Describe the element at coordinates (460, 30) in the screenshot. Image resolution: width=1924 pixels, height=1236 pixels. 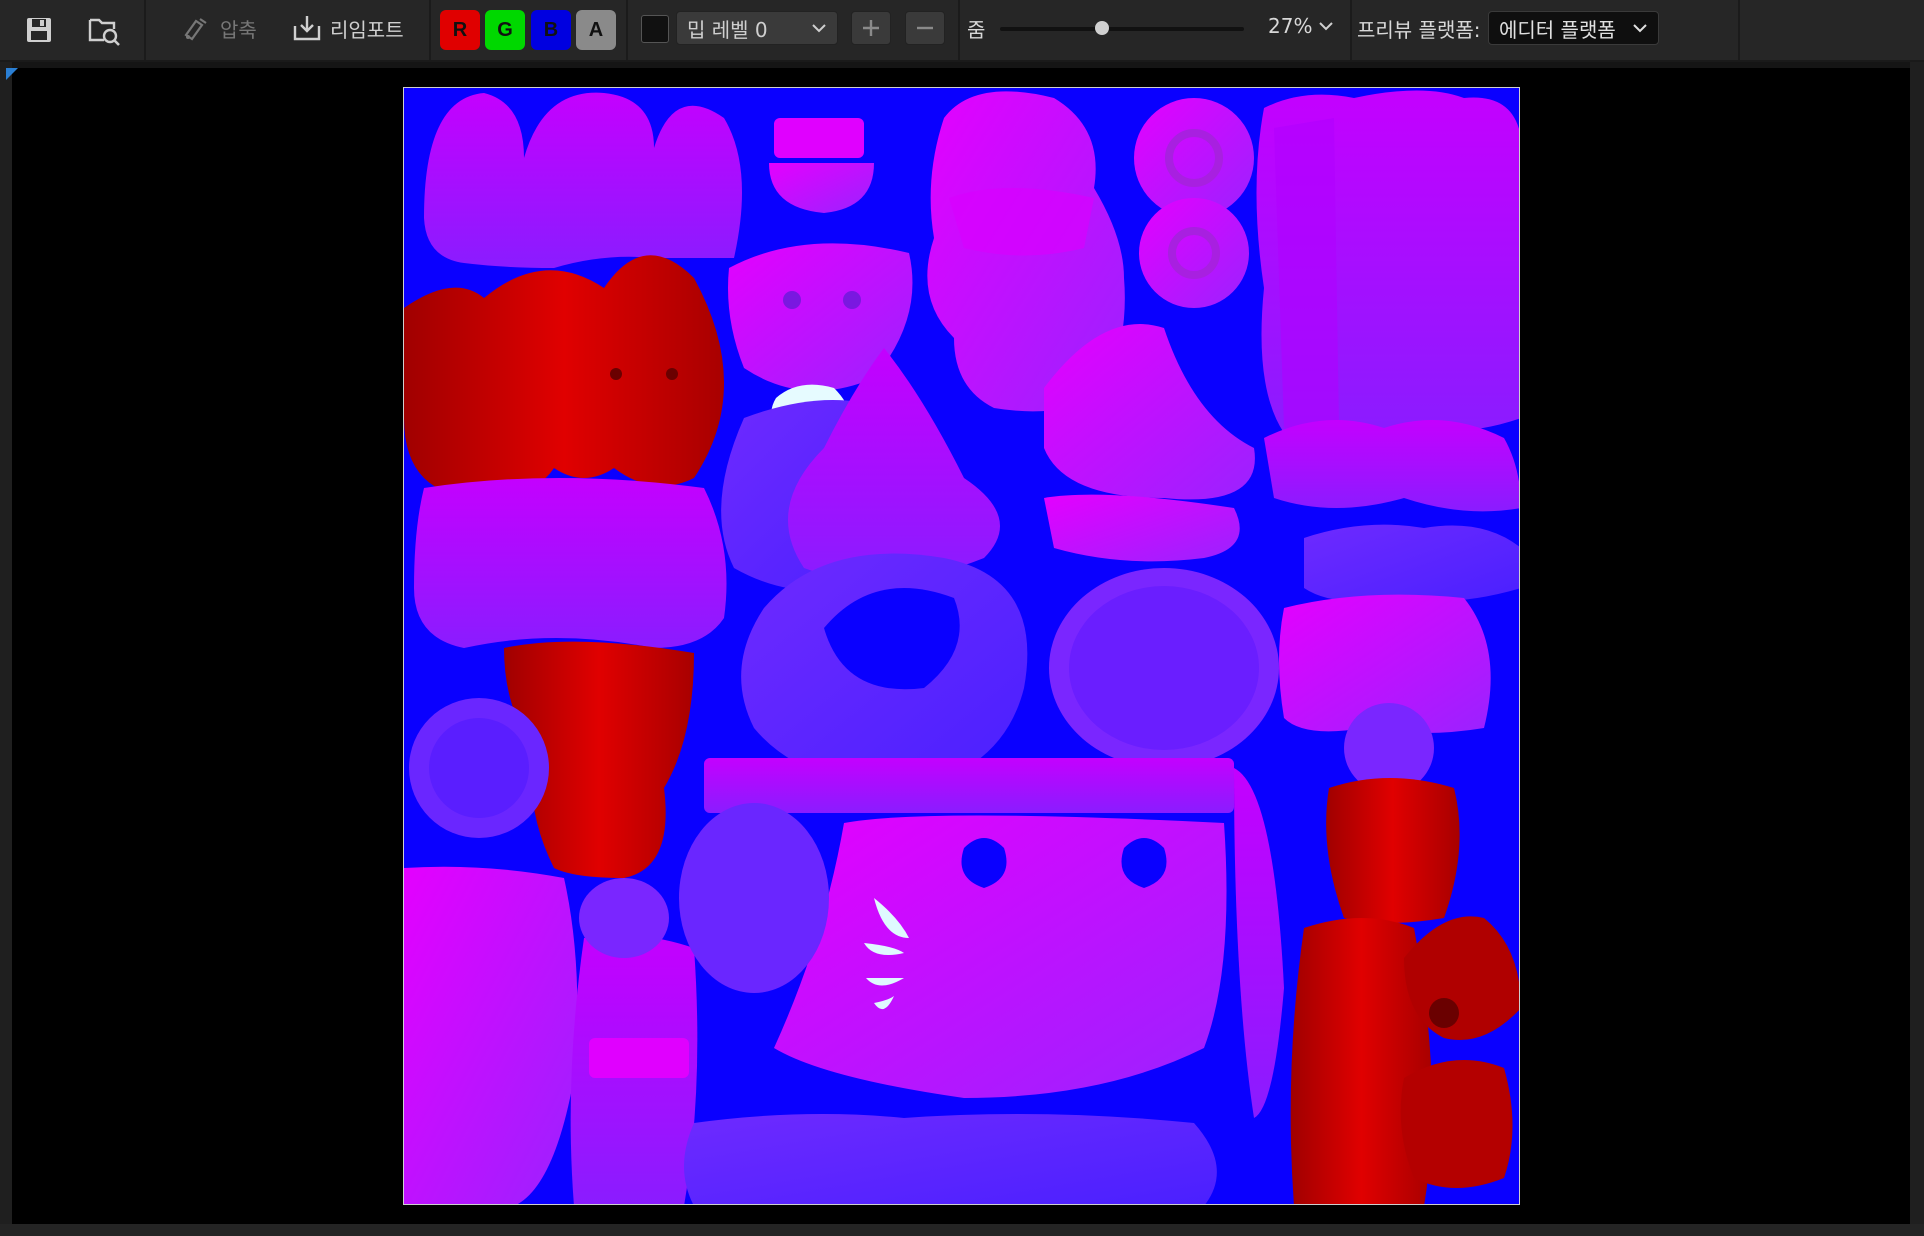
I see `channel-red-toggle: R` at that location.